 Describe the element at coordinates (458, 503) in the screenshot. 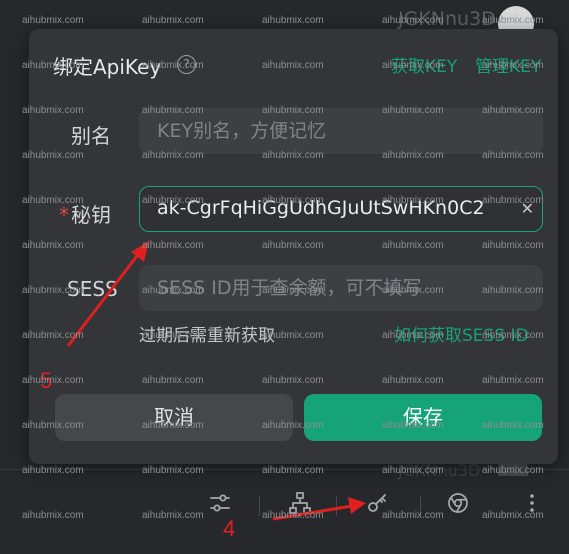

I see `chrome-icon` at that location.